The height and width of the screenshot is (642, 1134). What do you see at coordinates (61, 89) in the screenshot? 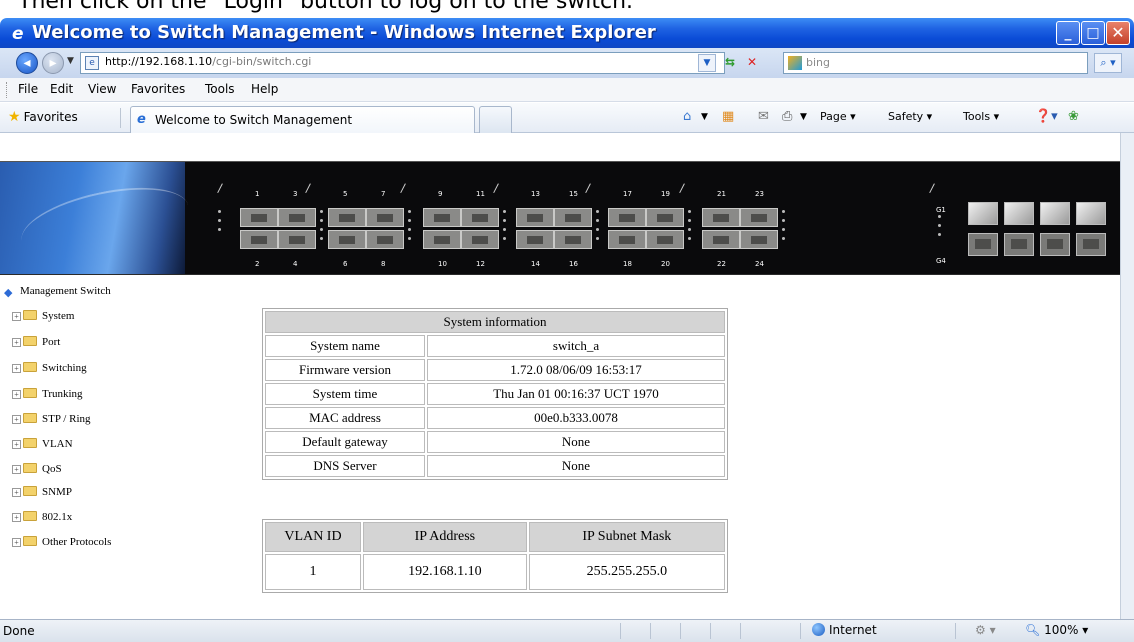
I see `menu-edit: Edit` at bounding box center [61, 89].